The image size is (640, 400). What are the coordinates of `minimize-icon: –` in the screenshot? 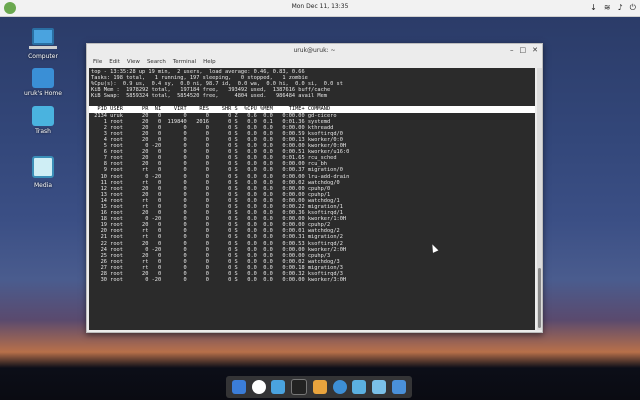 It's located at (512, 50).